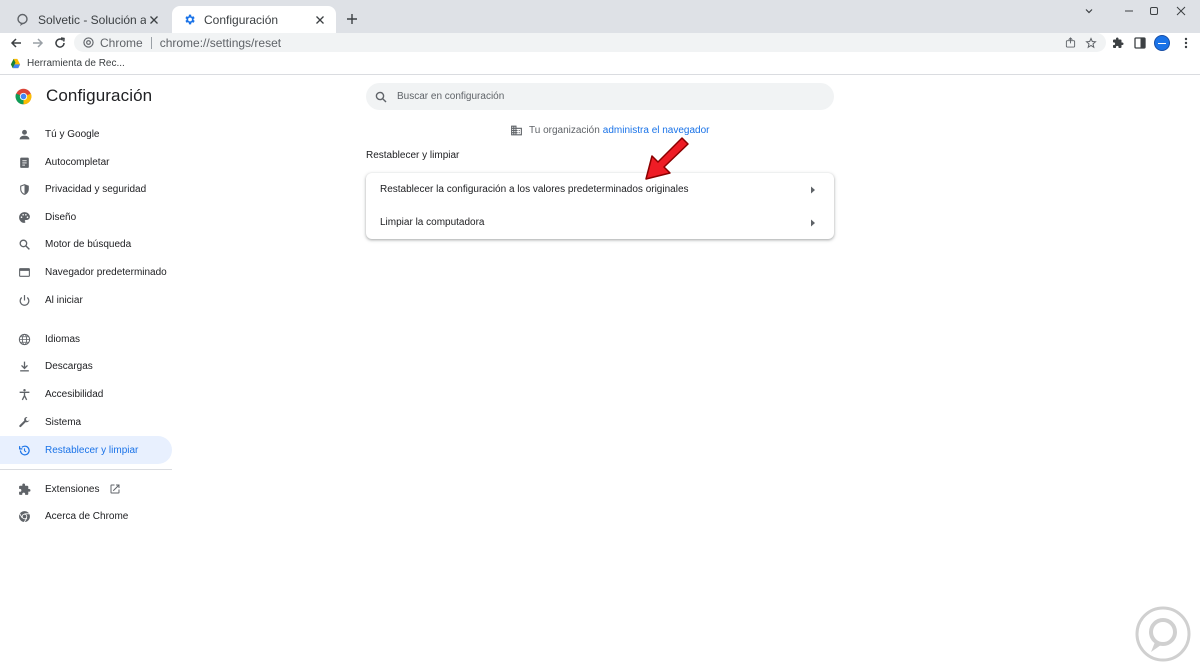  What do you see at coordinates (1070, 42) in the screenshot?
I see `share-icon` at bounding box center [1070, 42].